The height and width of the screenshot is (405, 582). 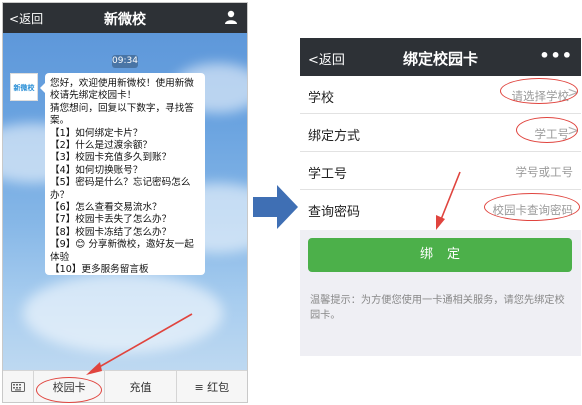 What do you see at coordinates (334, 136) in the screenshot?
I see `bind-method-label: 绑定方式` at bounding box center [334, 136].